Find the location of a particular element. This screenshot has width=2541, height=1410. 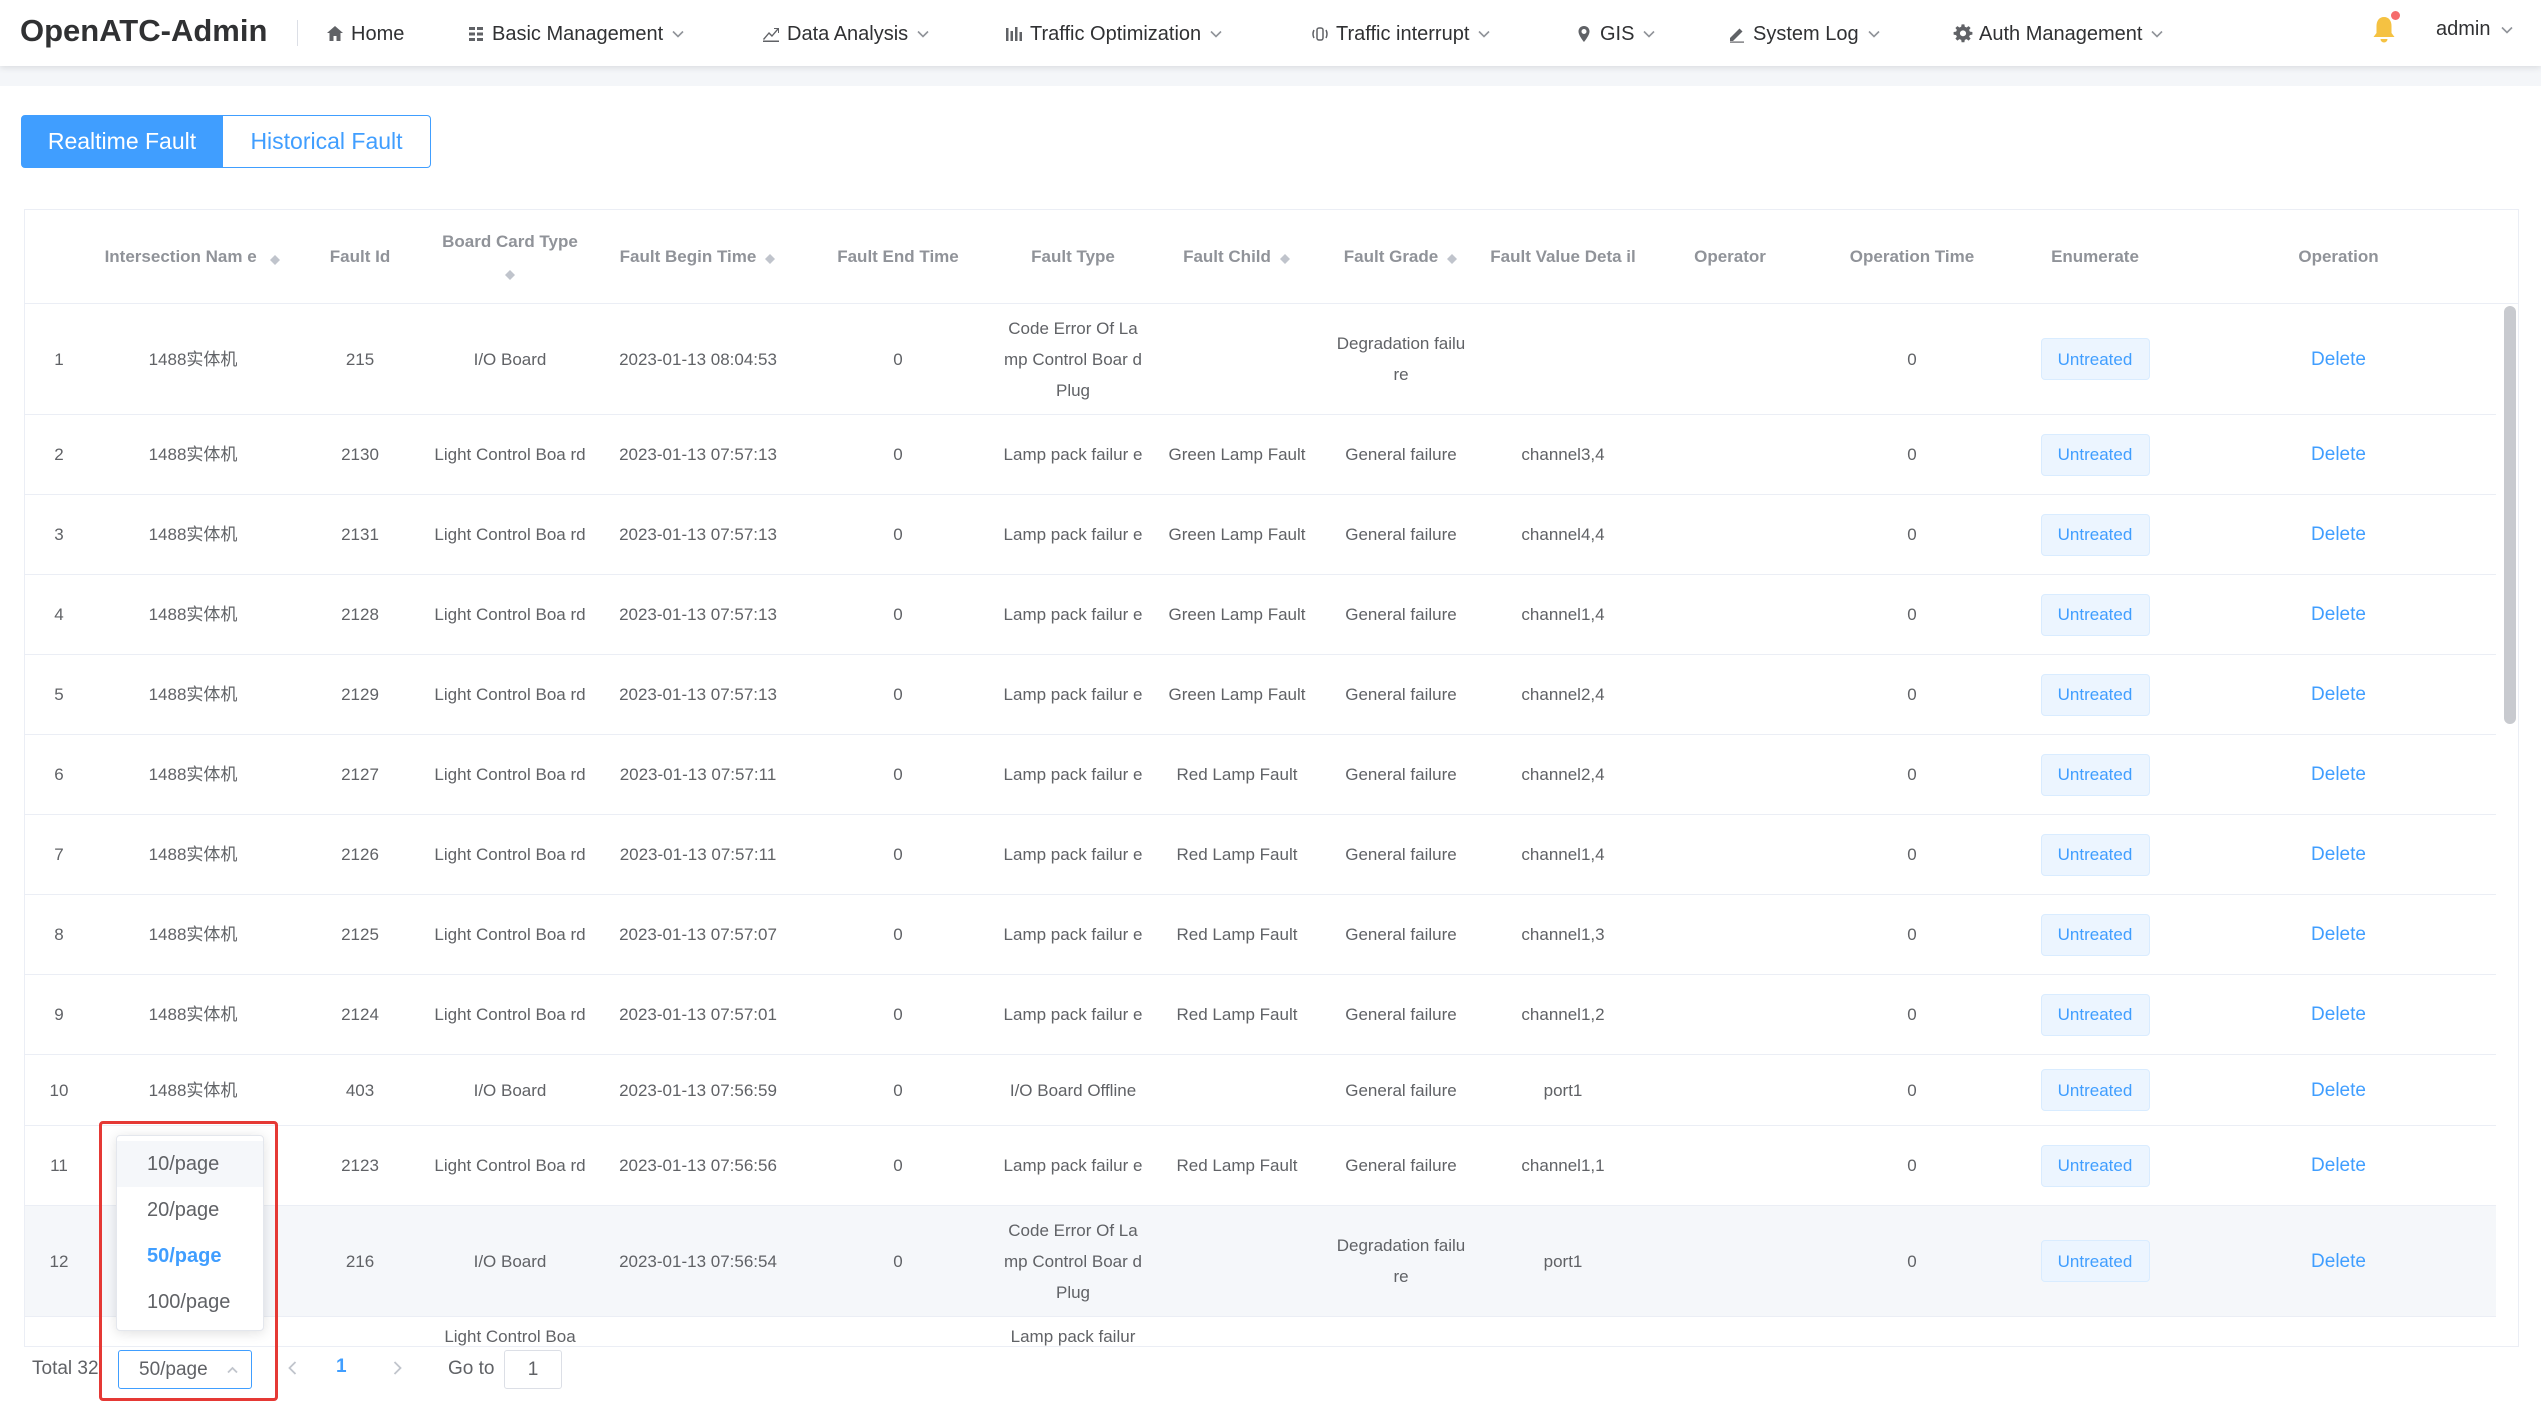

cell-fault-value-detail-text: channel4,4 is located at coordinates (1563, 534).